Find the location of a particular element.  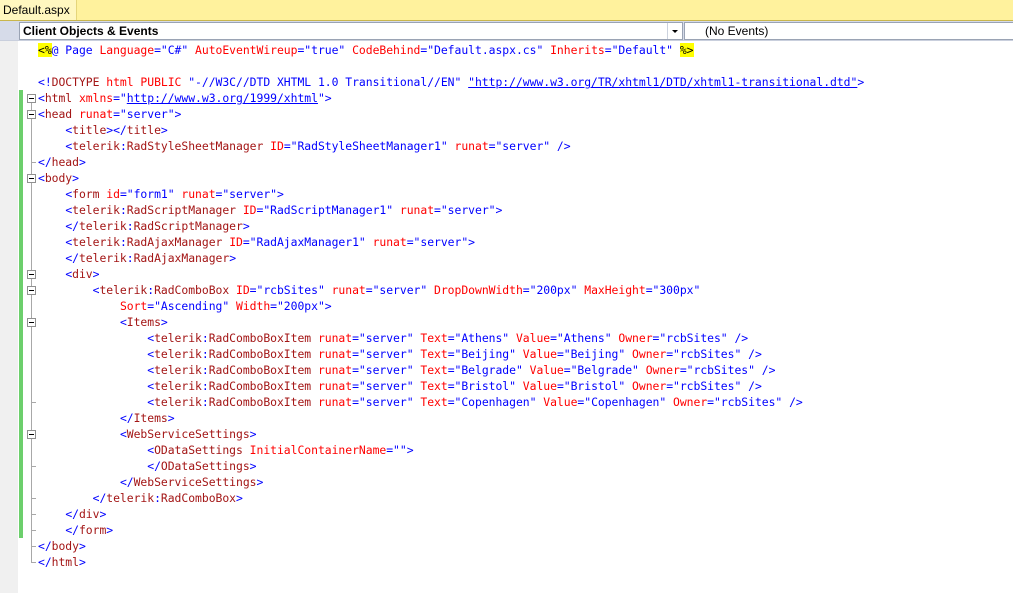

code-line: </ODataSettings> is located at coordinates (147, 466).